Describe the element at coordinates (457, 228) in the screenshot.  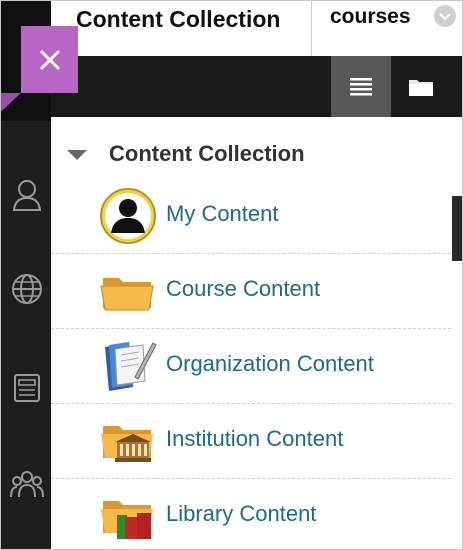
I see `scrollbar` at that location.